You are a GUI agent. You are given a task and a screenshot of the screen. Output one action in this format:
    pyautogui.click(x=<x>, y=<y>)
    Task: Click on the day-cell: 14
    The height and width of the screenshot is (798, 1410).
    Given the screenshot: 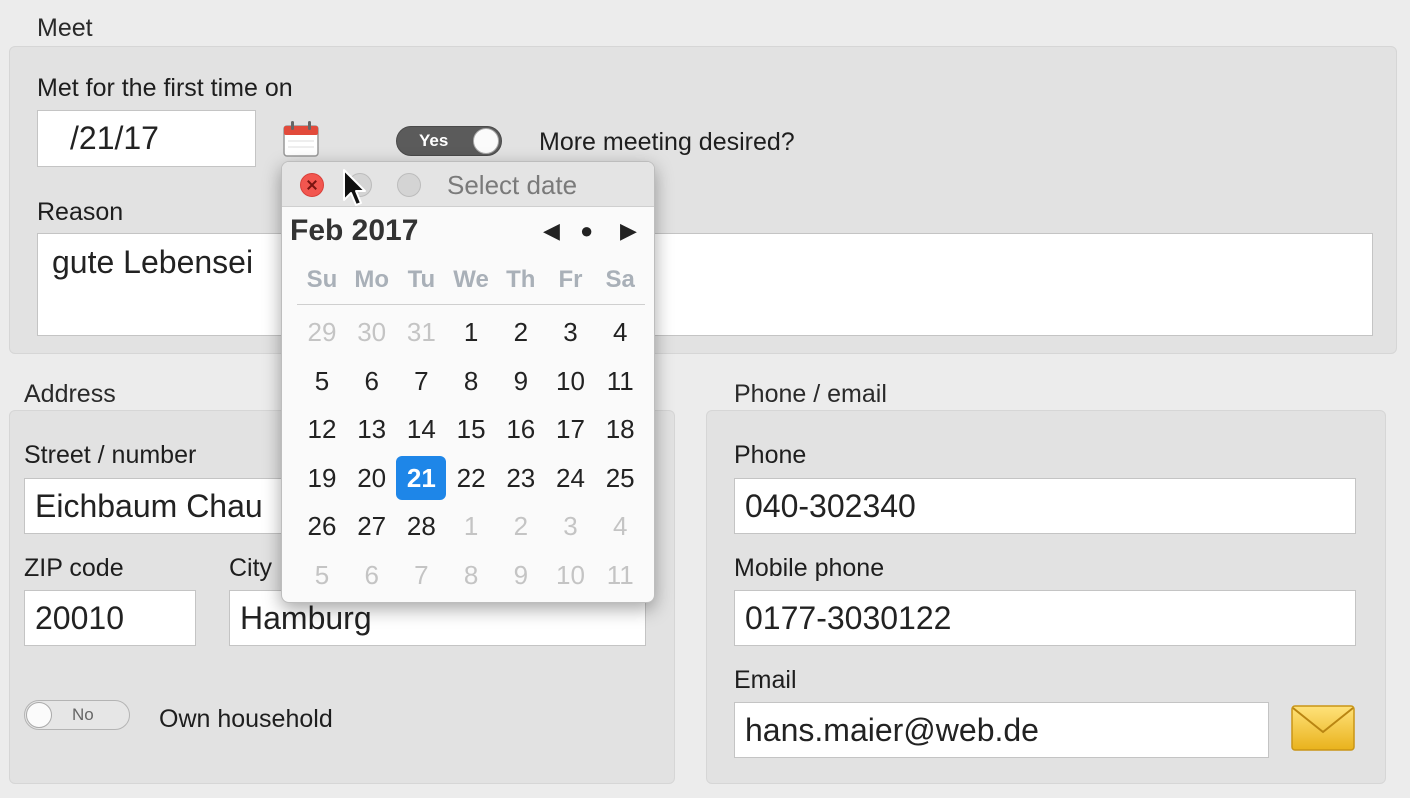 What is the action you would take?
    pyautogui.click(x=421, y=429)
    